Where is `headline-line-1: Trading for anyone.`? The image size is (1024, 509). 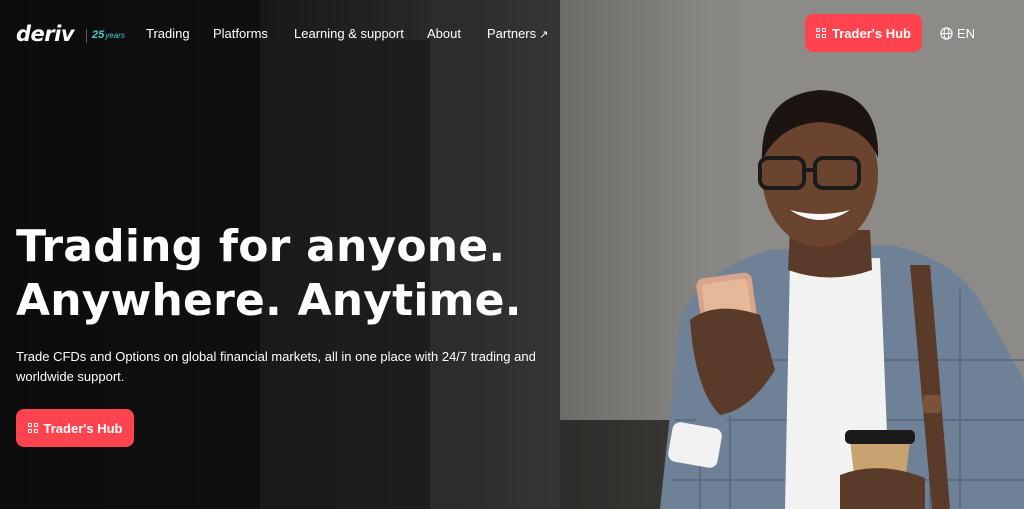 headline-line-1: Trading for anyone. is located at coordinates (261, 246).